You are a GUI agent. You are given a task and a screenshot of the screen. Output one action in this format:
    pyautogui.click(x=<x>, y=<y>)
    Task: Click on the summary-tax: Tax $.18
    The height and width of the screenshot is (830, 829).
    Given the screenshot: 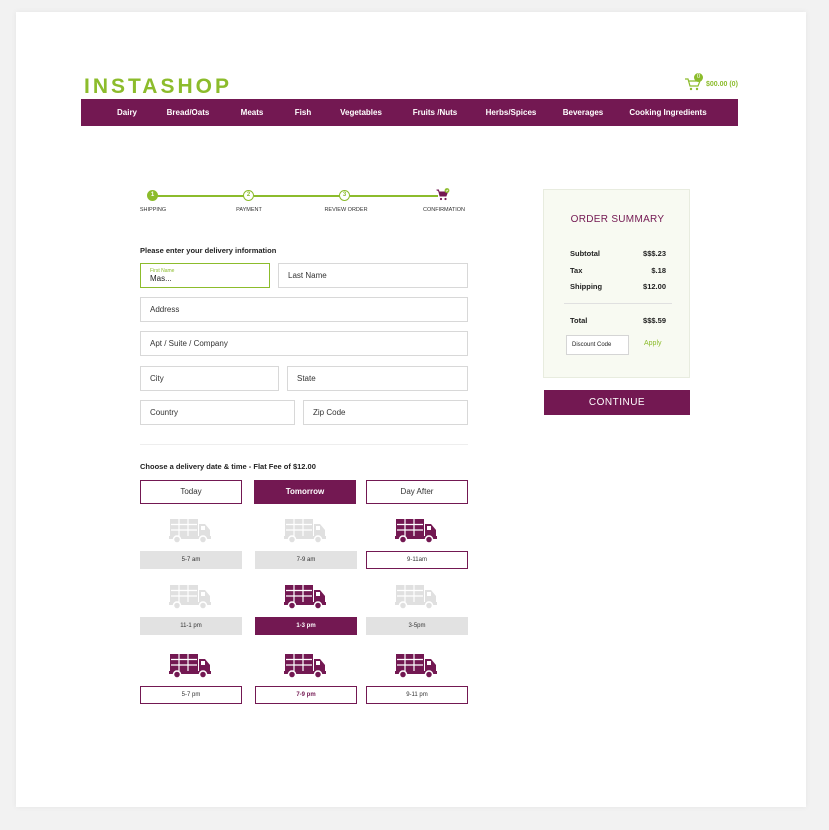 What is the action you would take?
    pyautogui.click(x=618, y=270)
    